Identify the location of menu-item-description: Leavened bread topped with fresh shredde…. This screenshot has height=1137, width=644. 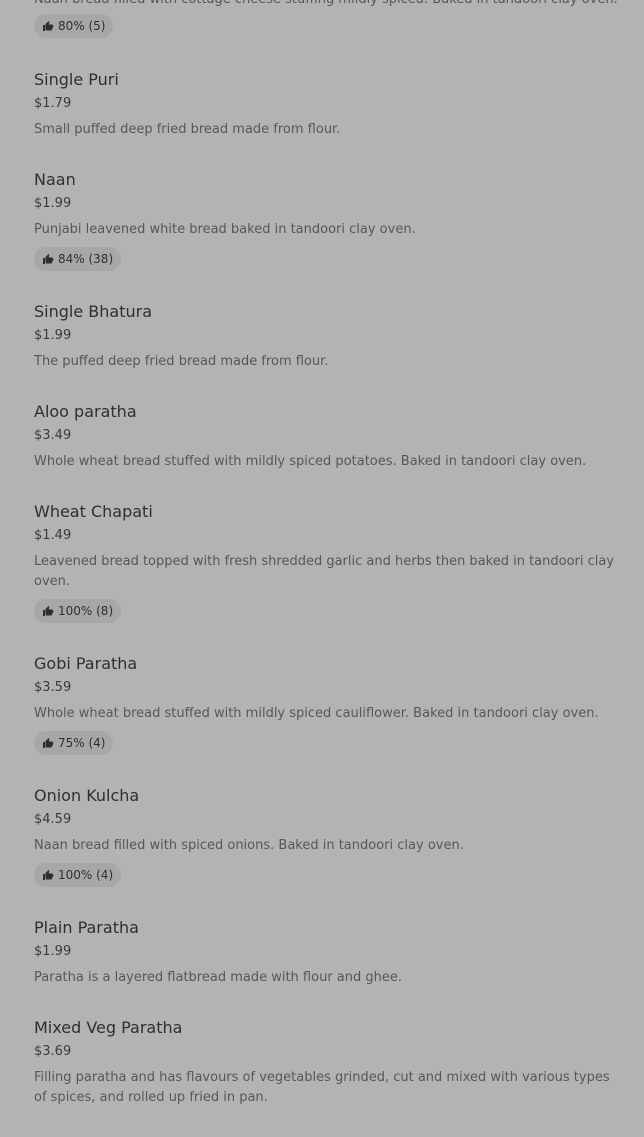
(324, 571).